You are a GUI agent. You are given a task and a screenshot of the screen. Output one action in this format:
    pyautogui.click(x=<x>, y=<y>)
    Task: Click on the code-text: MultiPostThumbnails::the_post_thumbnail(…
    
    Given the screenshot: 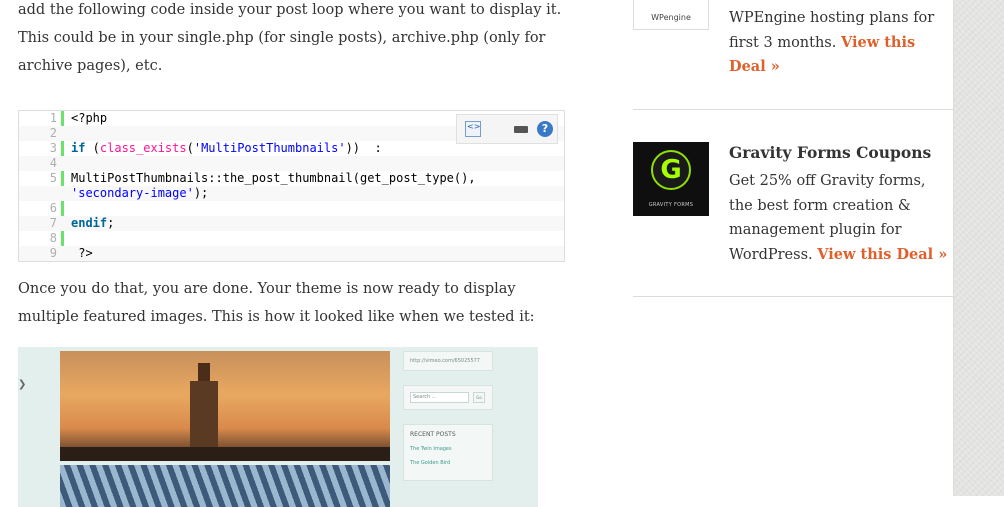 What is the action you would take?
    pyautogui.click(x=273, y=178)
    